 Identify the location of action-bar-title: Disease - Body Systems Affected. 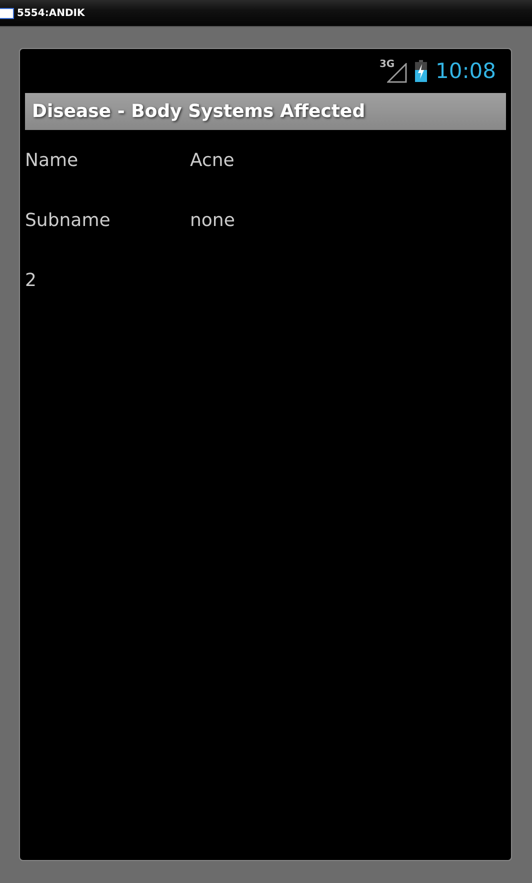
(199, 111).